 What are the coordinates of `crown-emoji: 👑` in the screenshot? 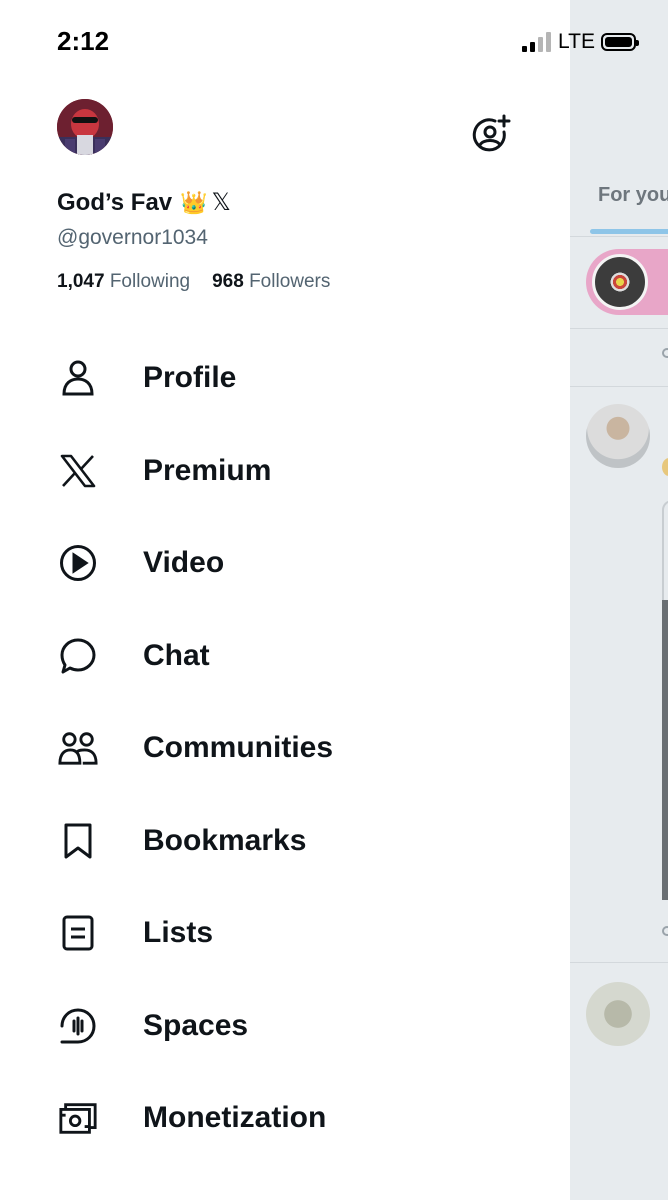 It's located at (194, 202).